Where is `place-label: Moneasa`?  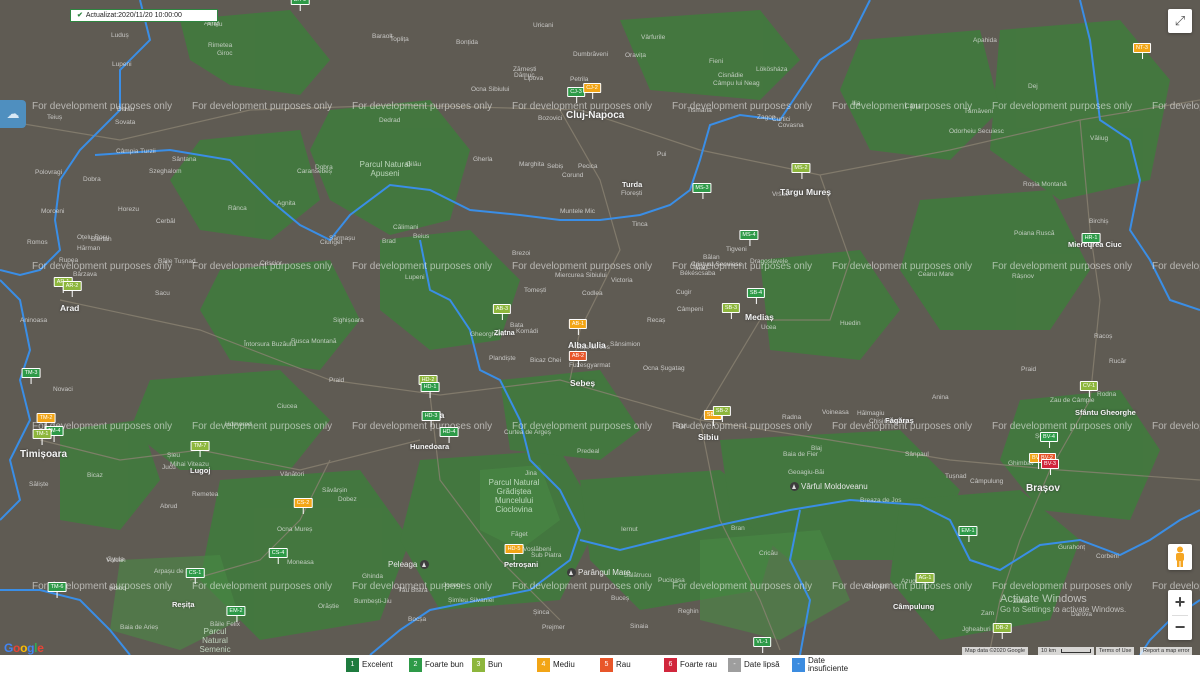
place-label: Moneasa is located at coordinates (300, 562).